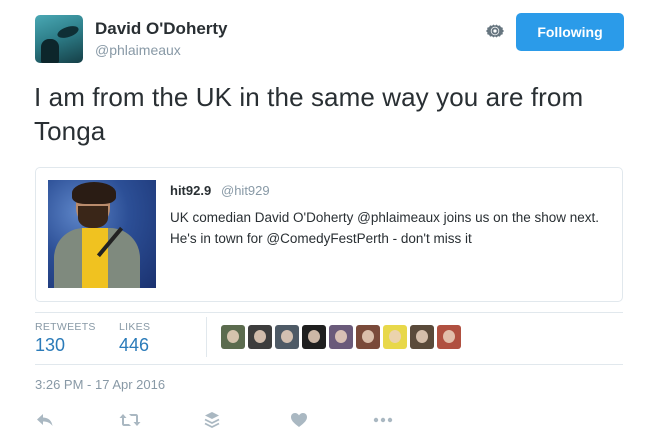 The image size is (650, 444). Describe the element at coordinates (134, 327) in the screenshot. I see `likes-label: LIKES` at that location.